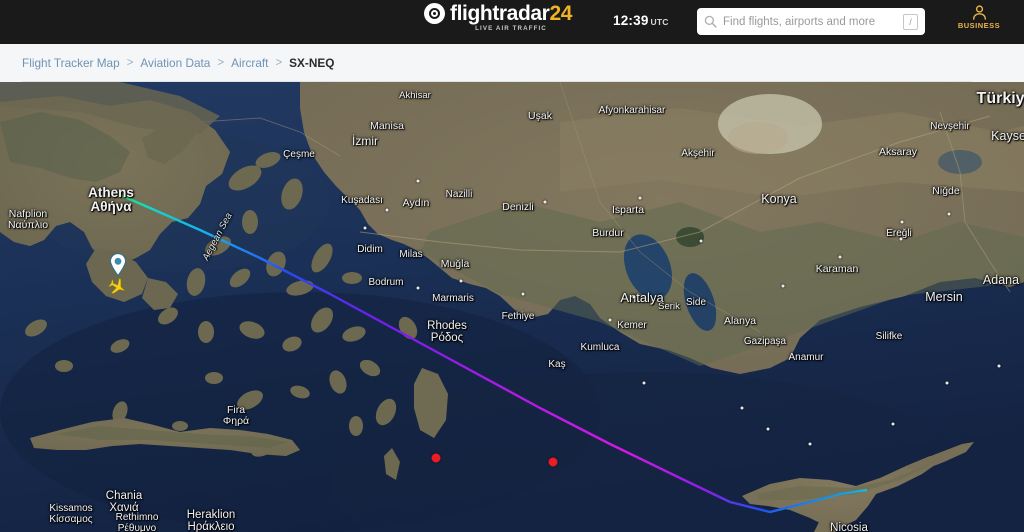  What do you see at coordinates (553, 462) in the screenshot?
I see `kas-marker` at bounding box center [553, 462].